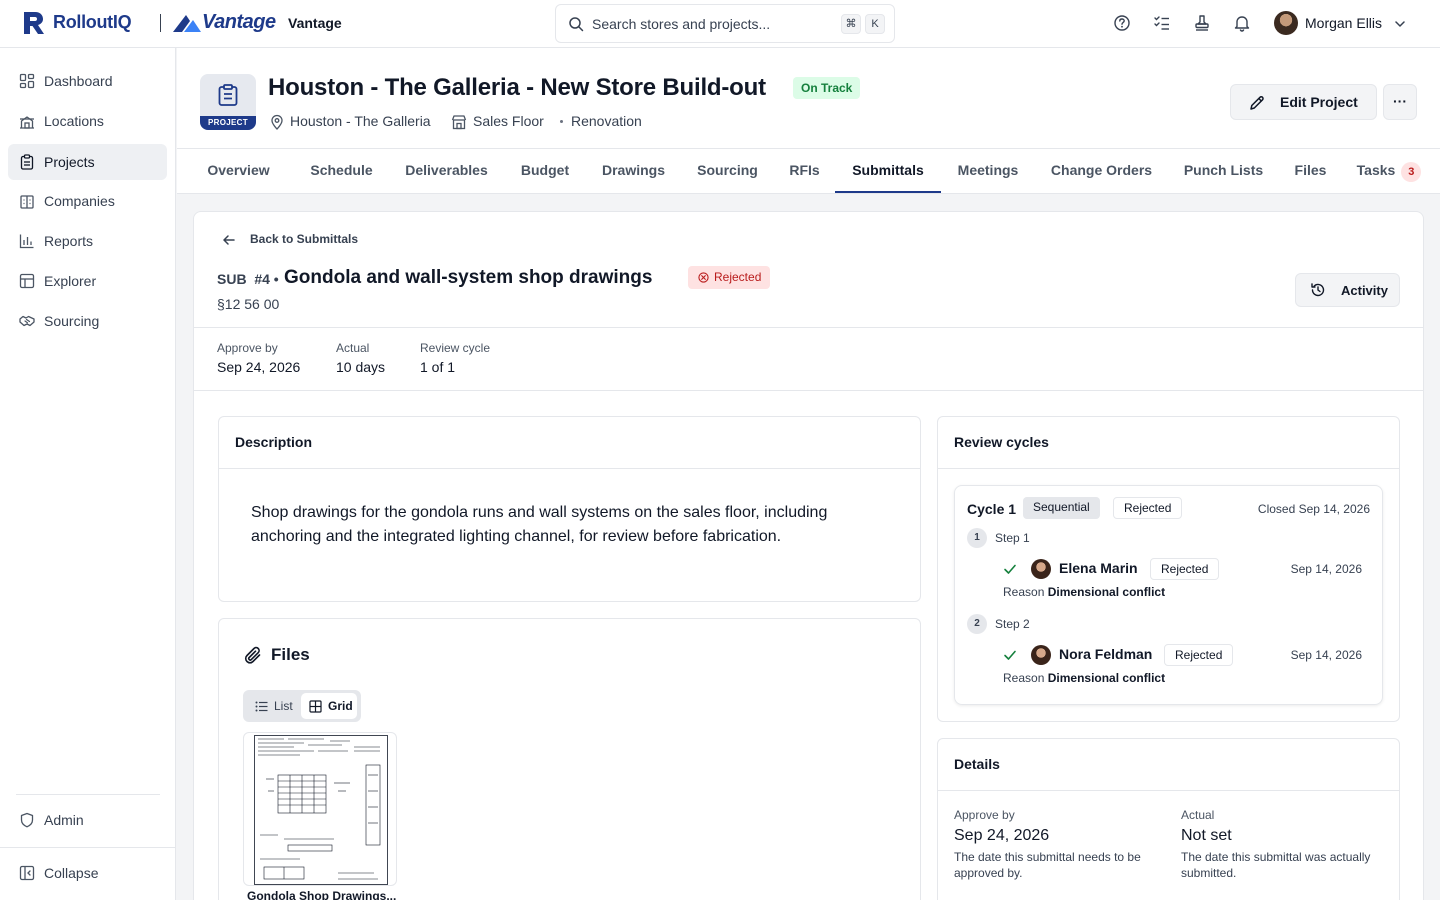 The image size is (1440, 900). What do you see at coordinates (78, 81) in the screenshot?
I see `sidebar-item-label: Dashboard` at bounding box center [78, 81].